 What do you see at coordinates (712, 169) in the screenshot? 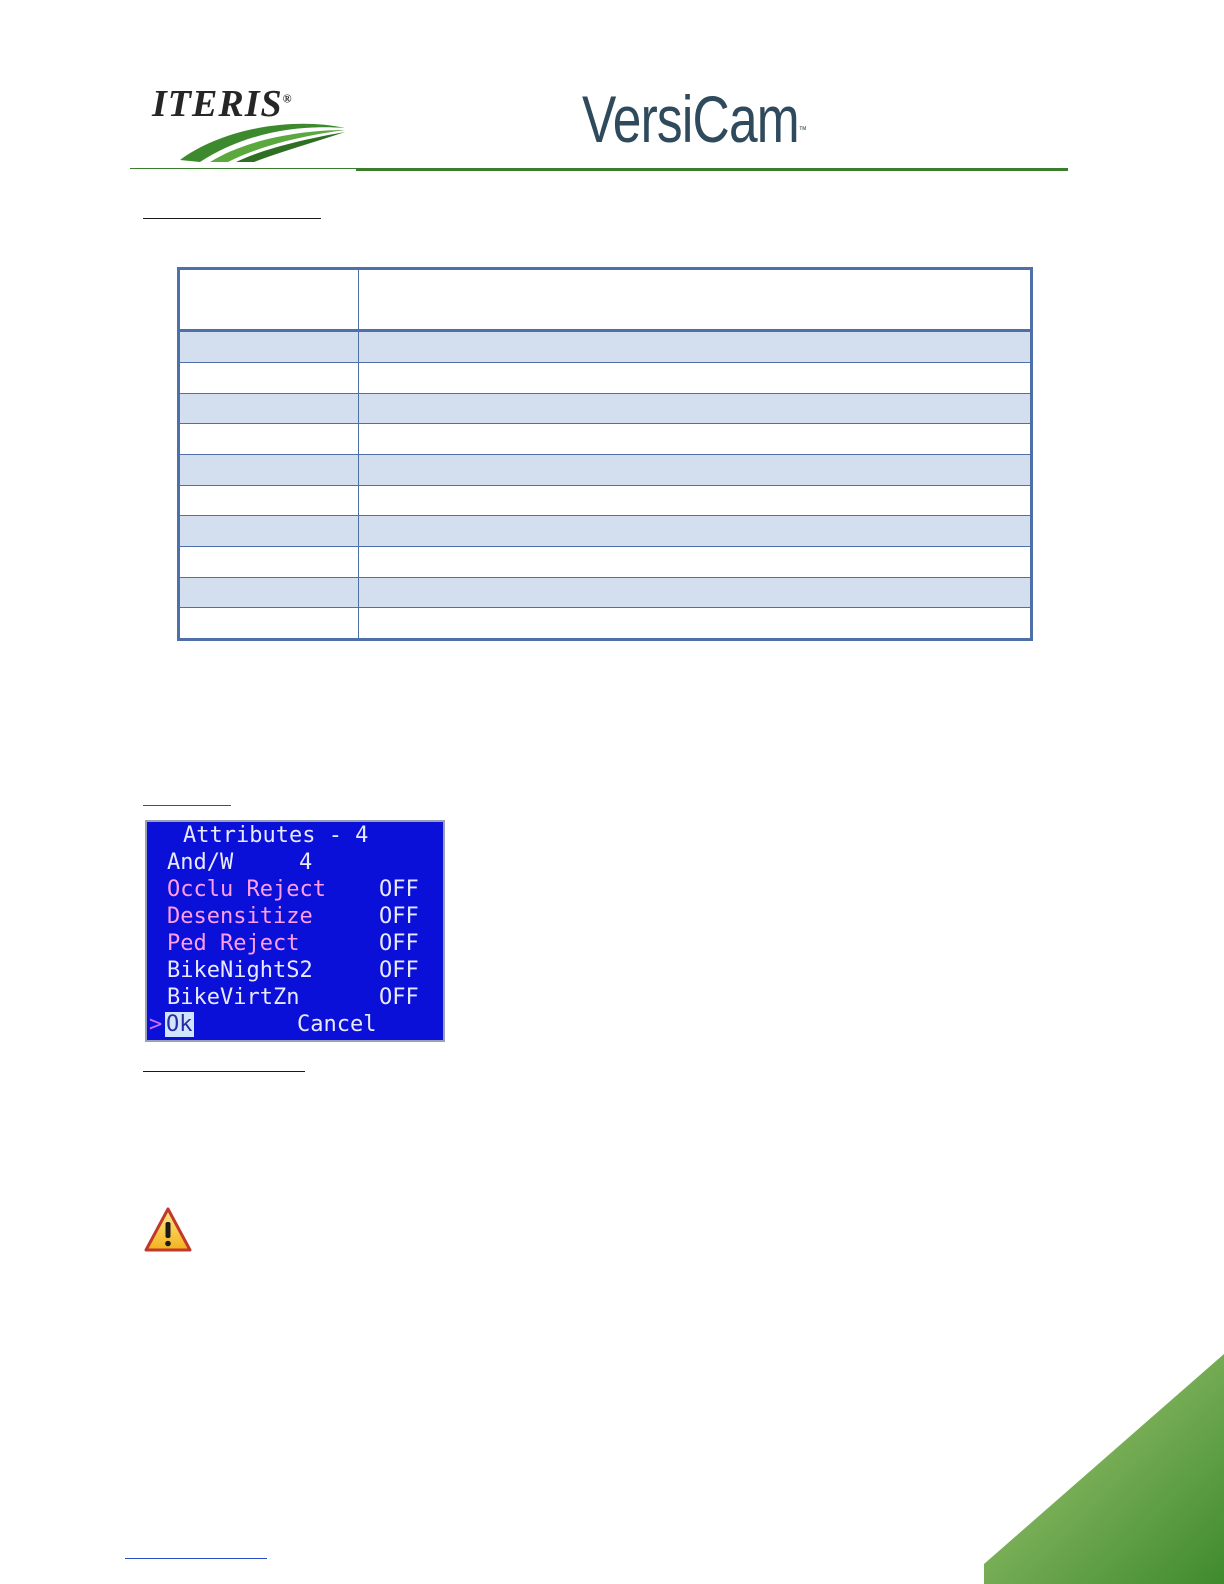
I see `header-rule` at bounding box center [712, 169].